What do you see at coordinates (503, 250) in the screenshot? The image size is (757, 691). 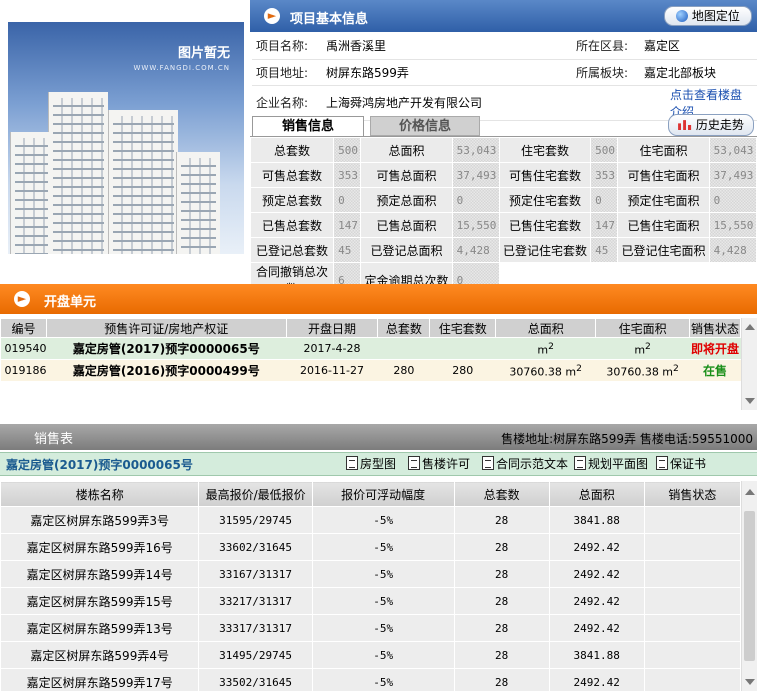 I see `sales-grid-row: 已登记总套数 45 已登记总面积 4,428 已登记住宅套数 45 已登记住宅面积 4,428` at bounding box center [503, 250].